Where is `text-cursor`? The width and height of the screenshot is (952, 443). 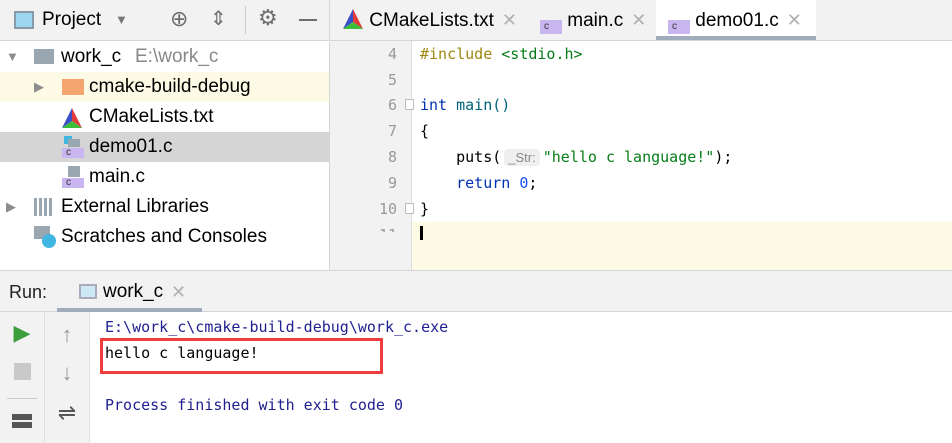 text-cursor is located at coordinates (421, 233).